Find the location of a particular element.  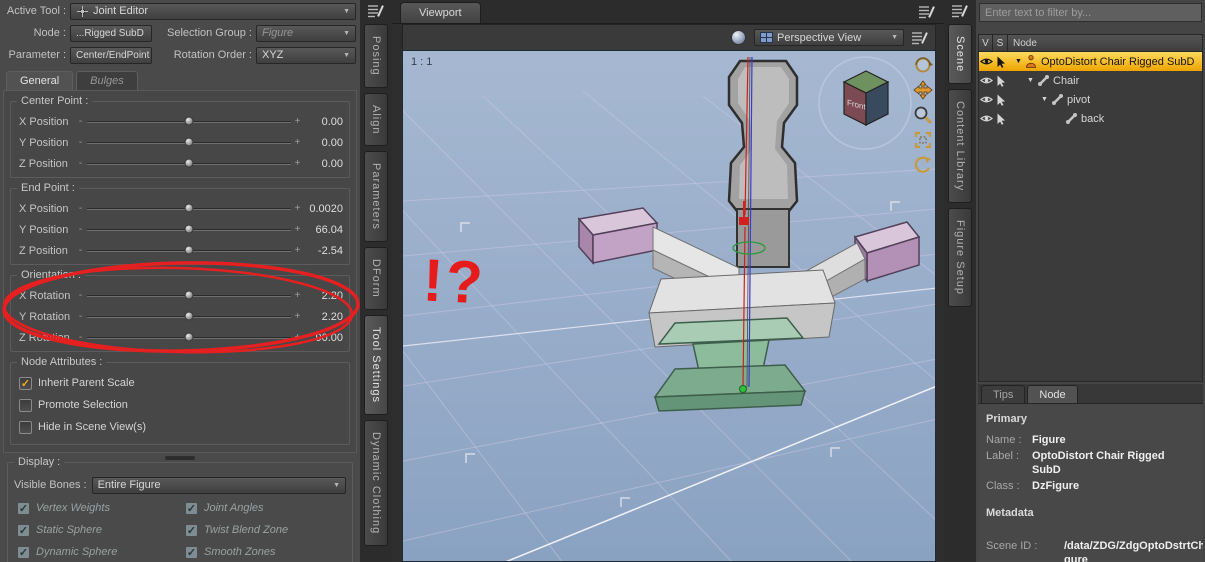

visible-bones-select: Entire Figure ▼ is located at coordinates (218, 485).